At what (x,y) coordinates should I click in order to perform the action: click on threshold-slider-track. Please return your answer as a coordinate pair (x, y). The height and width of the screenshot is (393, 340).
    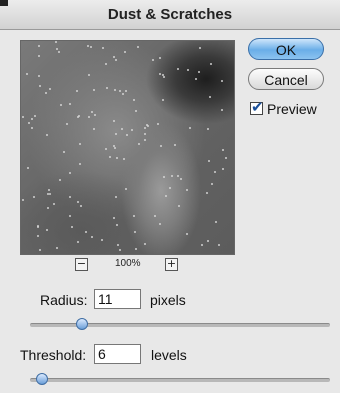
    Looking at the image, I should click on (180, 380).